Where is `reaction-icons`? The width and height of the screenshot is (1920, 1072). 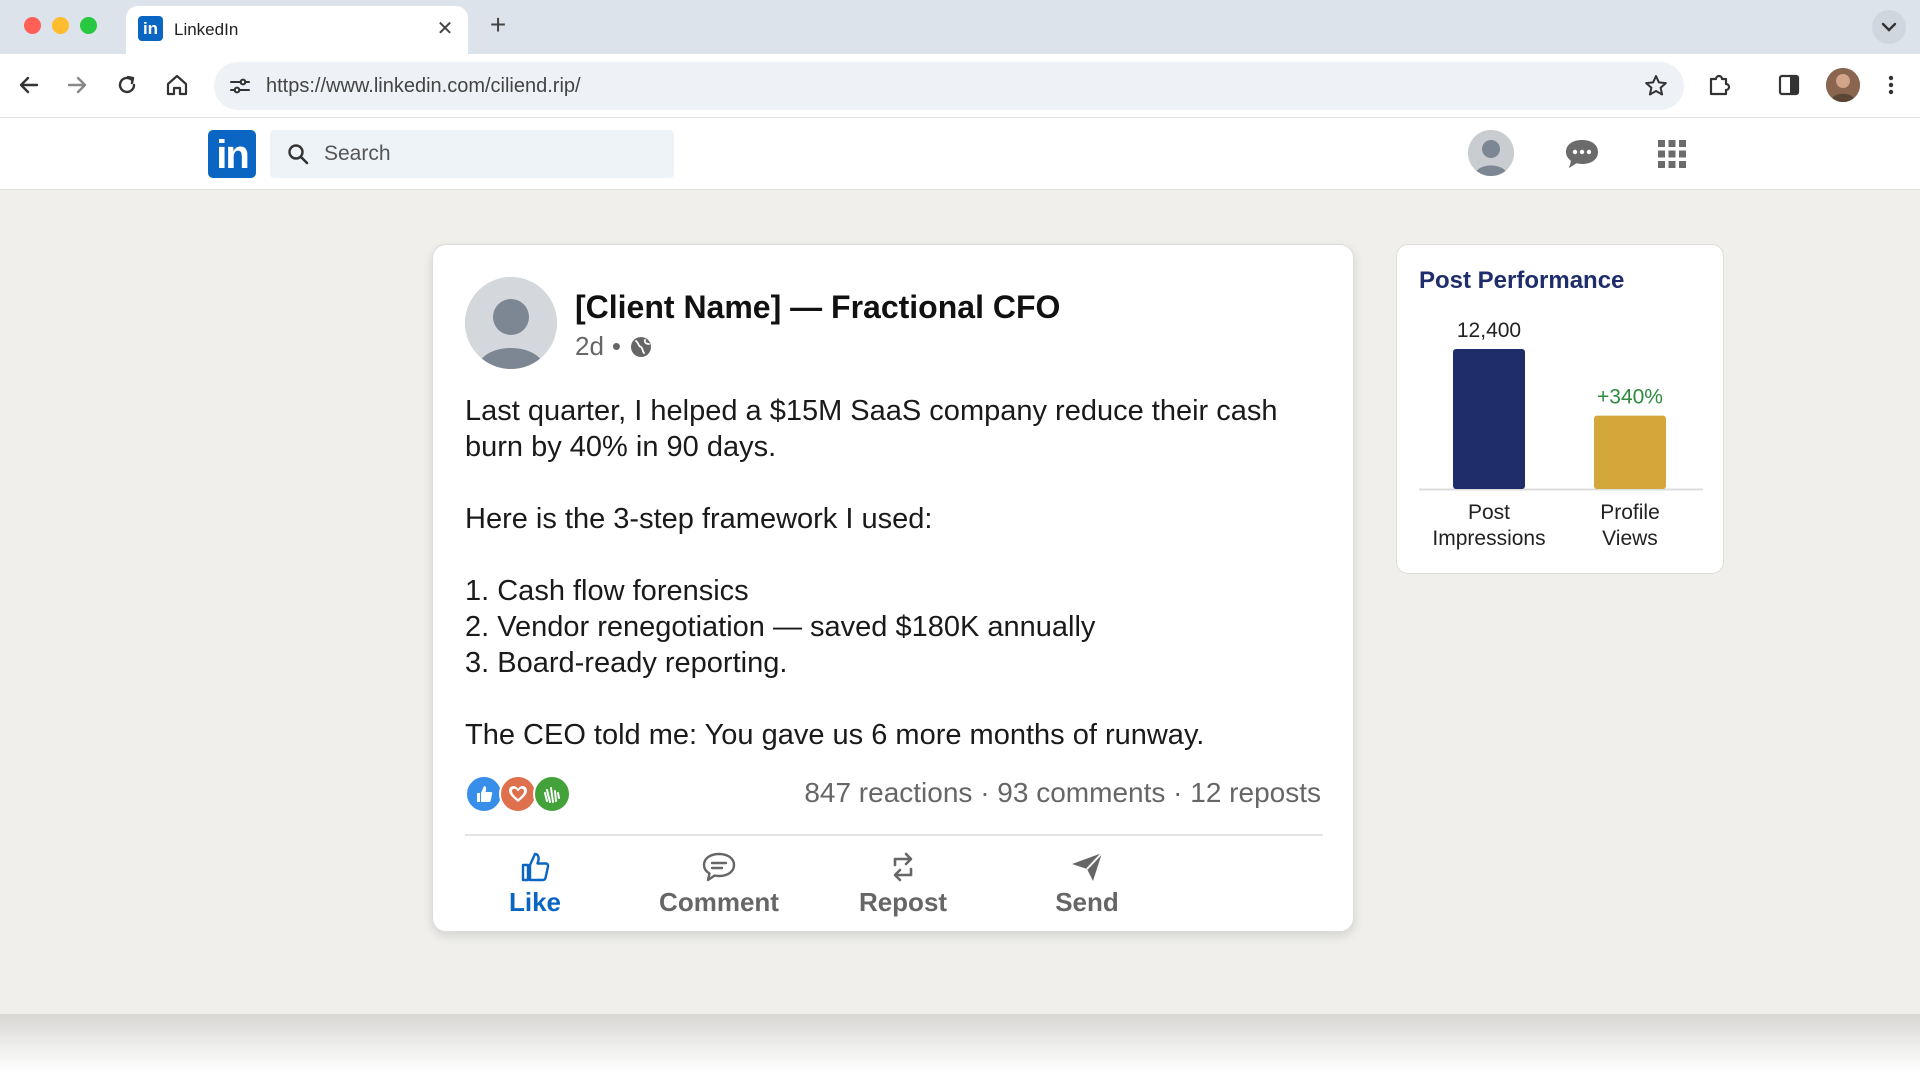 reaction-icons is located at coordinates (518, 795).